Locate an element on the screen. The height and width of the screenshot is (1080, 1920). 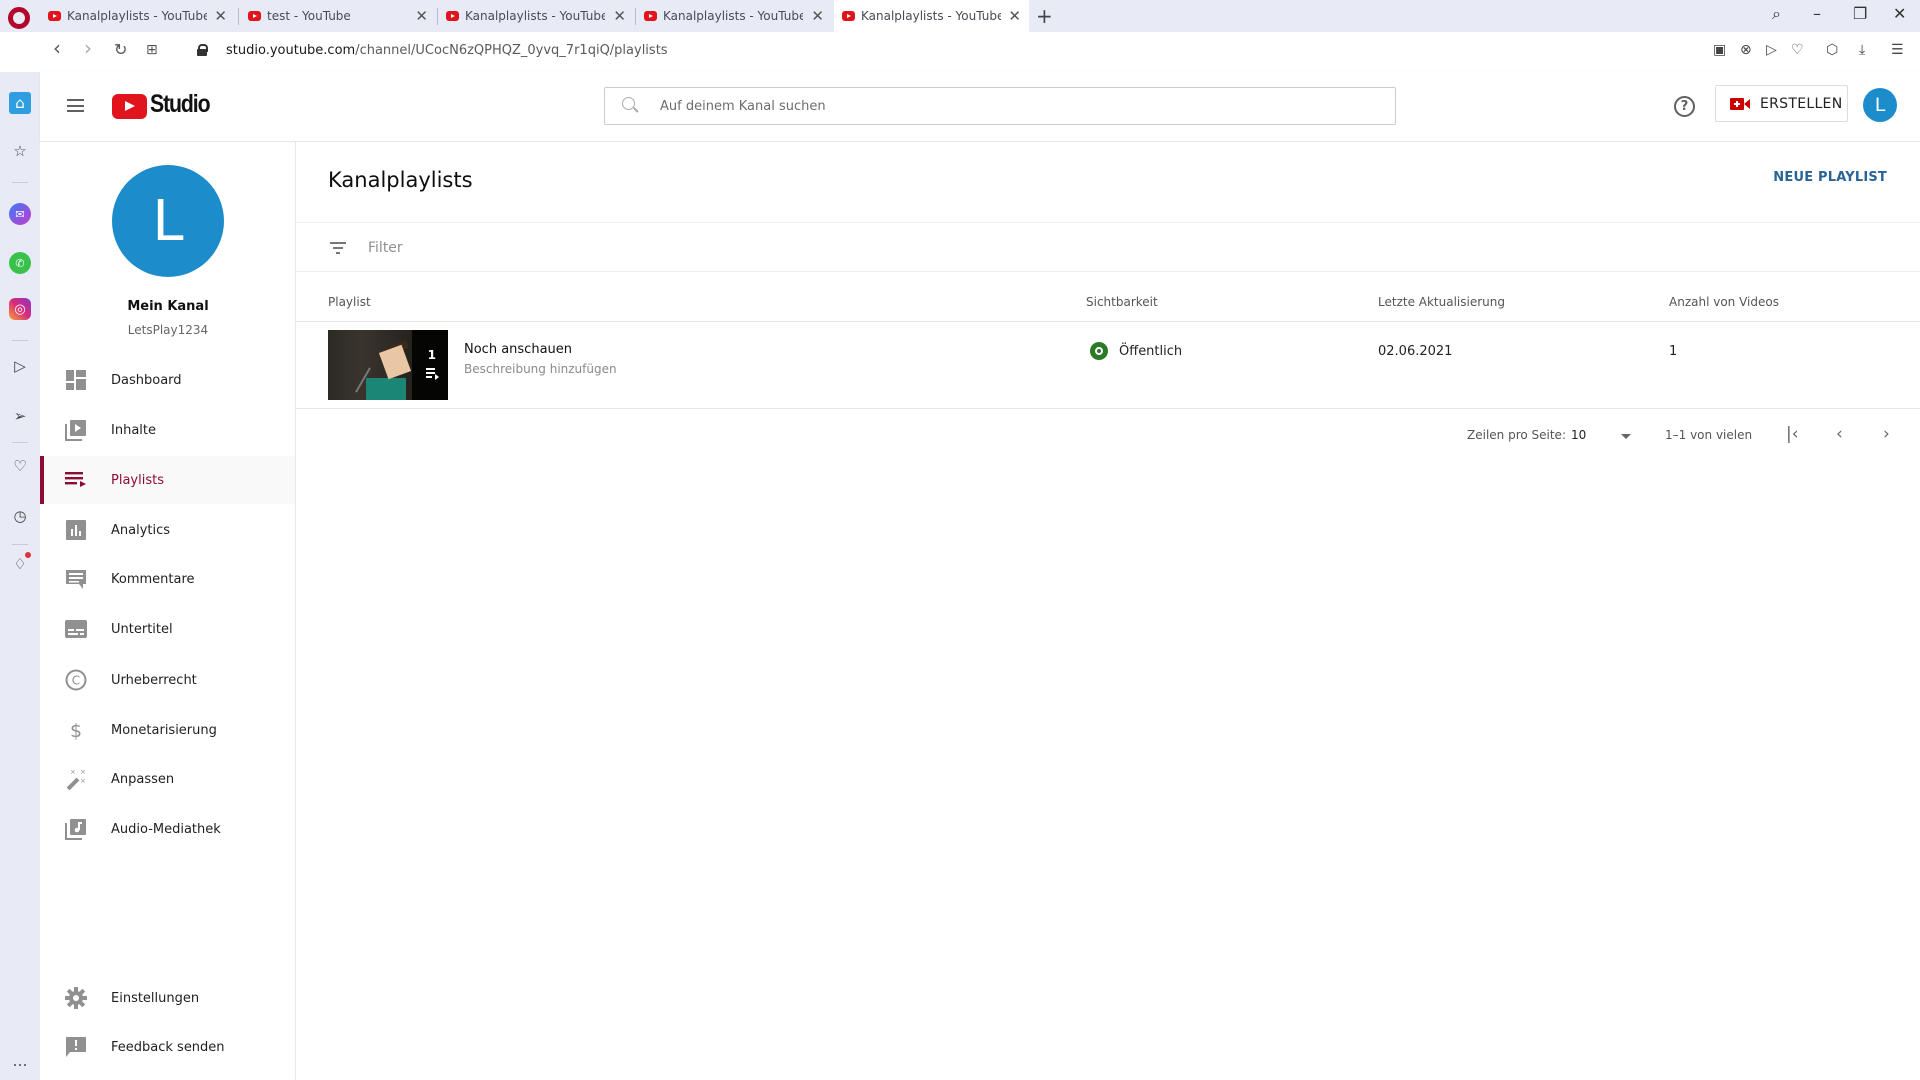
first-page-button: |‹ is located at coordinates (1792, 434).